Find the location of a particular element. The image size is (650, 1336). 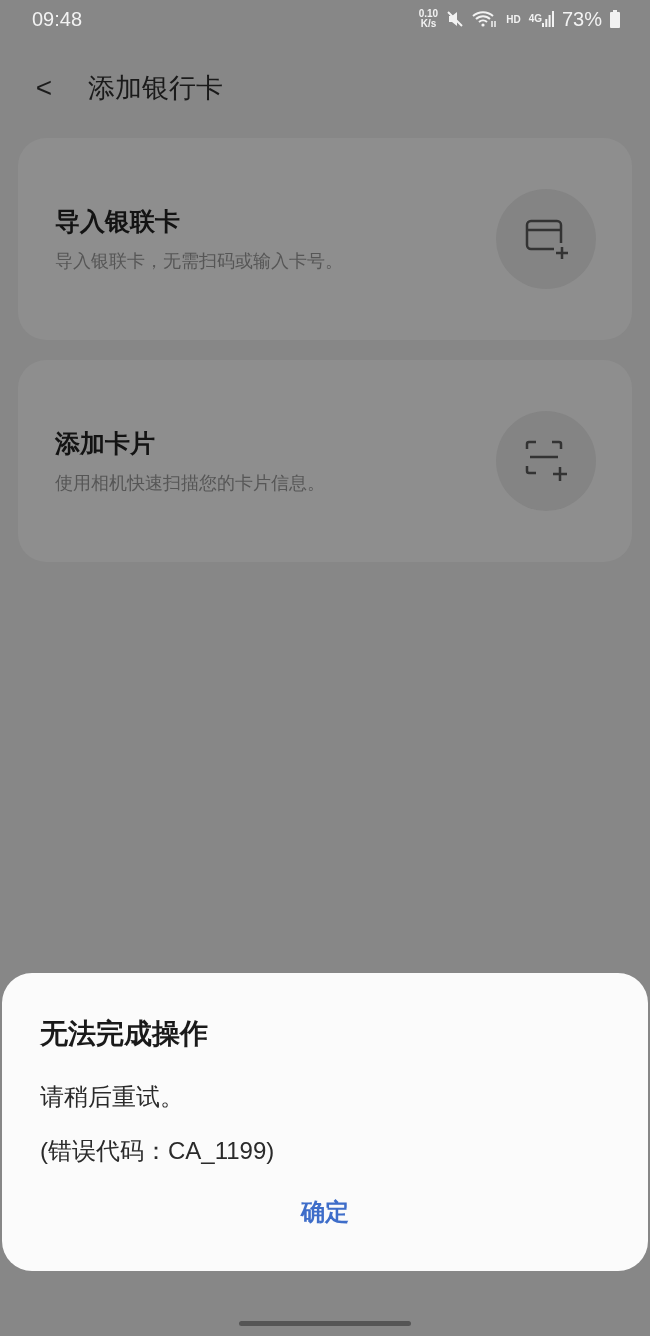

signal-icon is located at coordinates (547, 19).